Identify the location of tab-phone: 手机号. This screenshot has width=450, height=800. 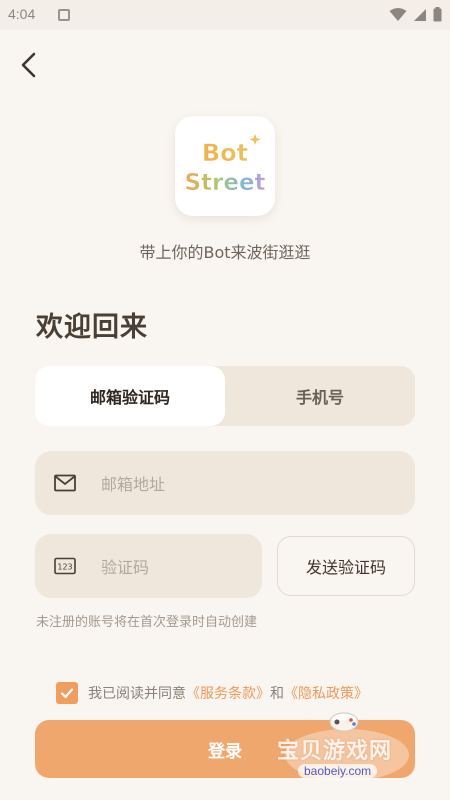
(320, 396).